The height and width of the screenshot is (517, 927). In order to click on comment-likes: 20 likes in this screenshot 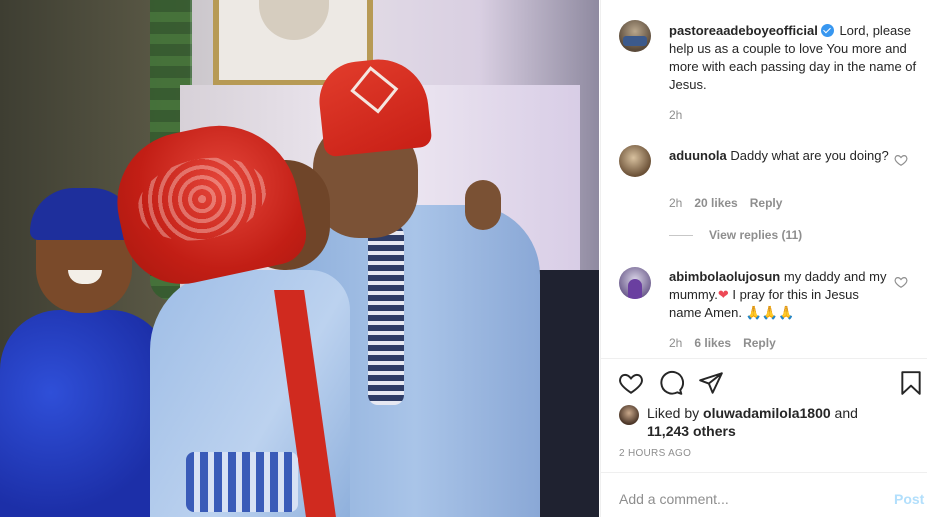, I will do `click(715, 203)`.